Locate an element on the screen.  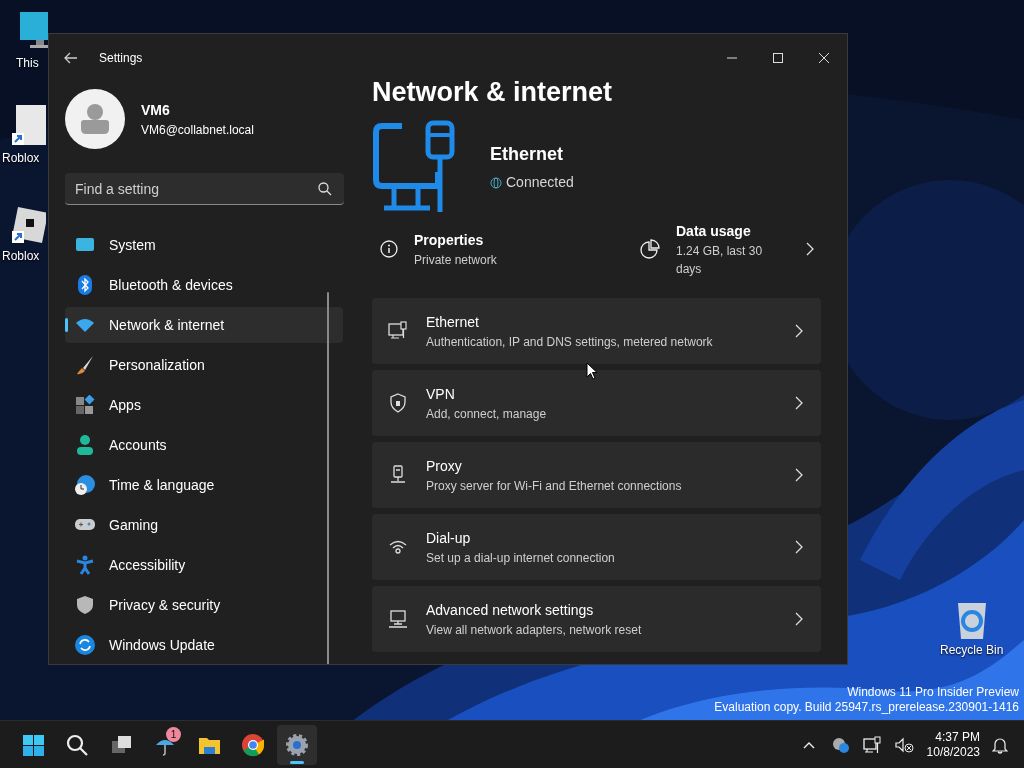
settings-card: Ethernet Authentication, IP and DNS settings, metered network is located at coordinates (596, 331).